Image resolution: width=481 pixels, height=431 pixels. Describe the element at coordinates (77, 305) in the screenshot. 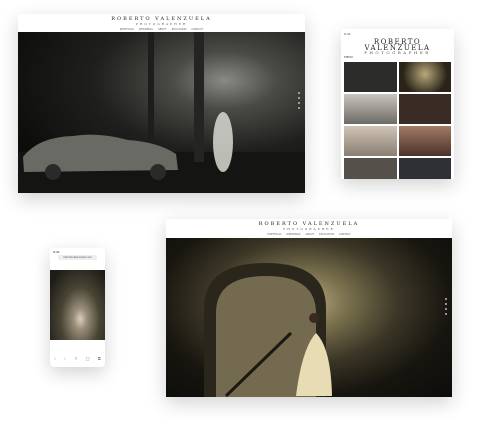

I see `phone-hero-photo` at that location.